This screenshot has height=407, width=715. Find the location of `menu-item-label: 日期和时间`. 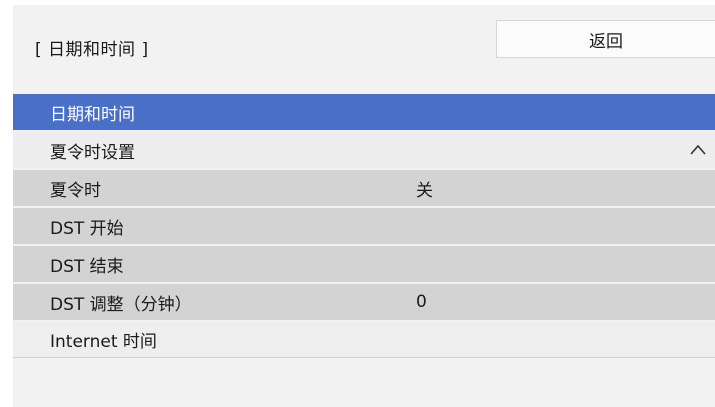

menu-item-label: 日期和时间 is located at coordinates (92, 114).